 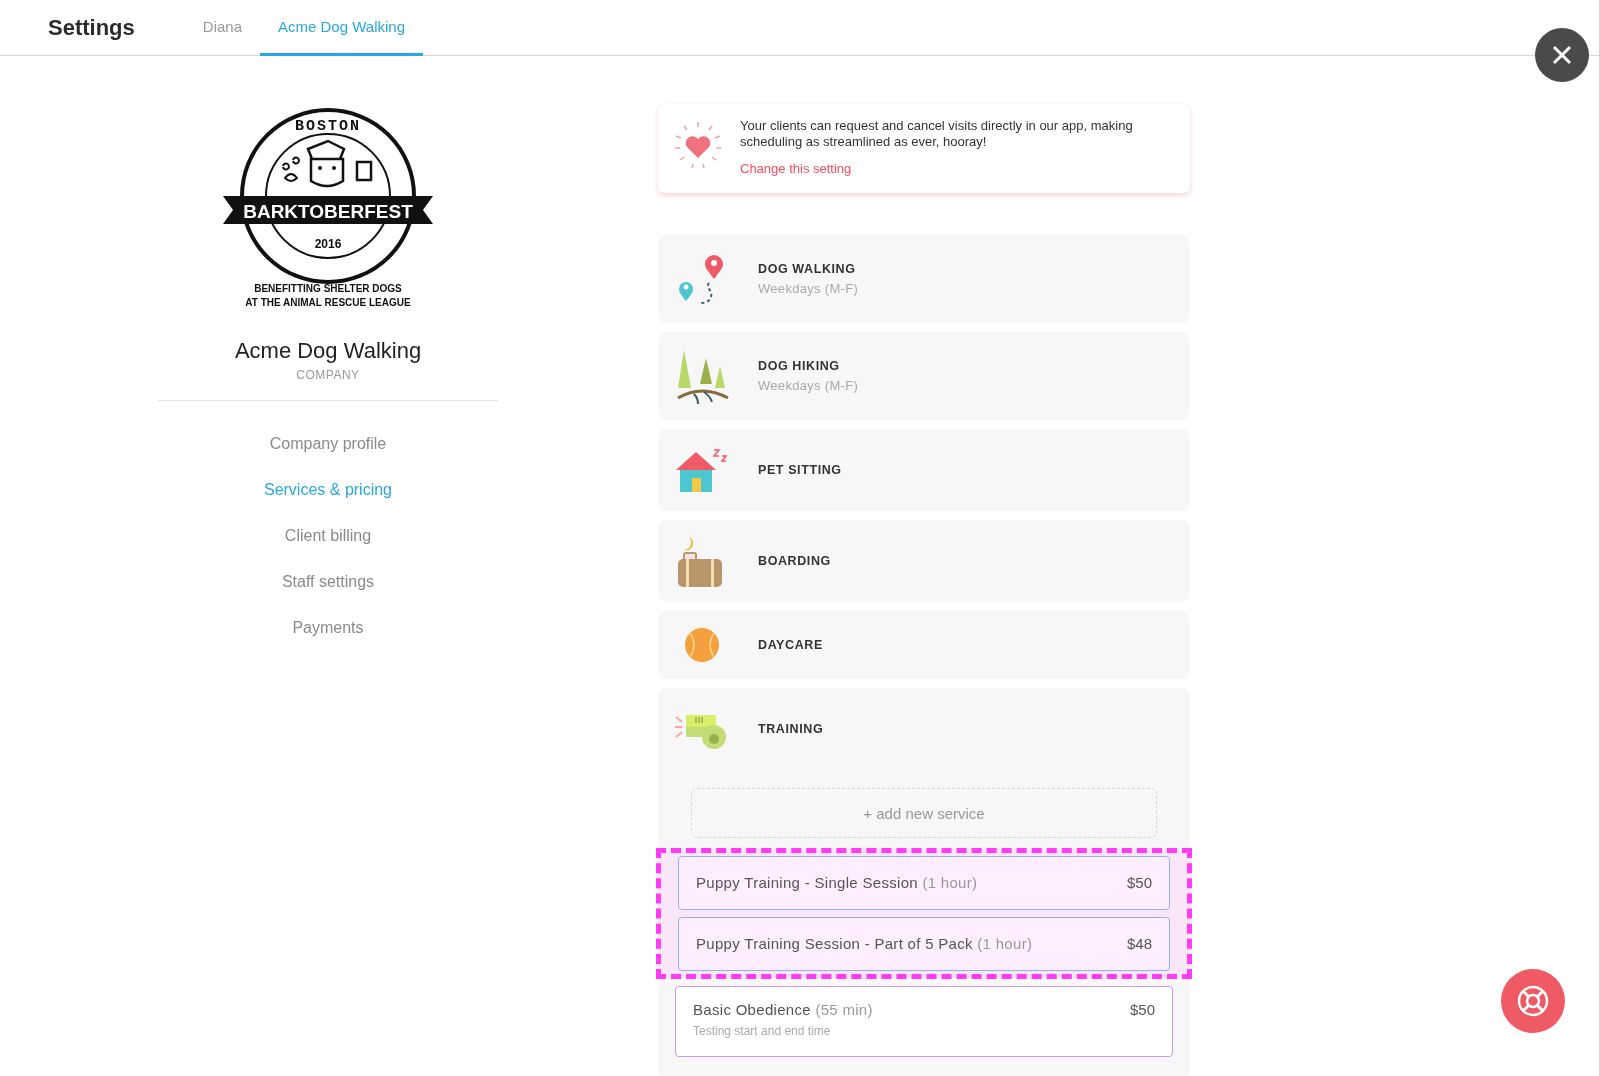 What do you see at coordinates (790, 645) in the screenshot?
I see `service-name: DAYCARE` at bounding box center [790, 645].